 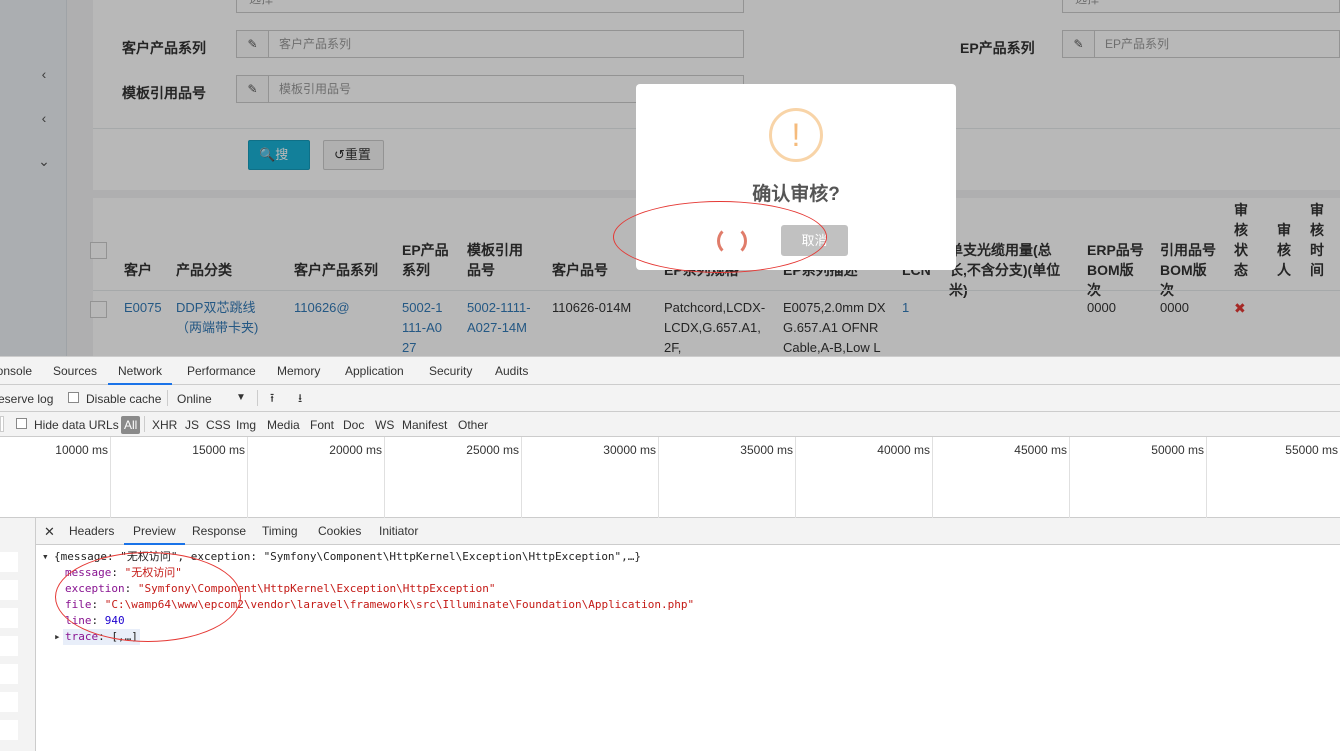 I want to click on tab-preview: Preview, so click(x=154, y=531).